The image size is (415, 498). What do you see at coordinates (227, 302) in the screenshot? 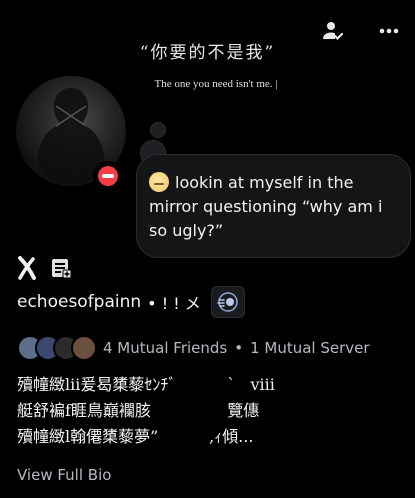
I see `nitro-orbit-icon` at bounding box center [227, 302].